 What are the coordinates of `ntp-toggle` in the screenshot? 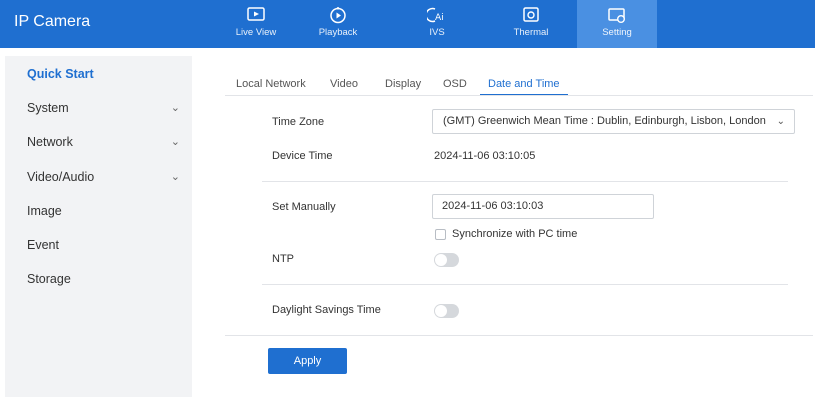 It's located at (446, 260).